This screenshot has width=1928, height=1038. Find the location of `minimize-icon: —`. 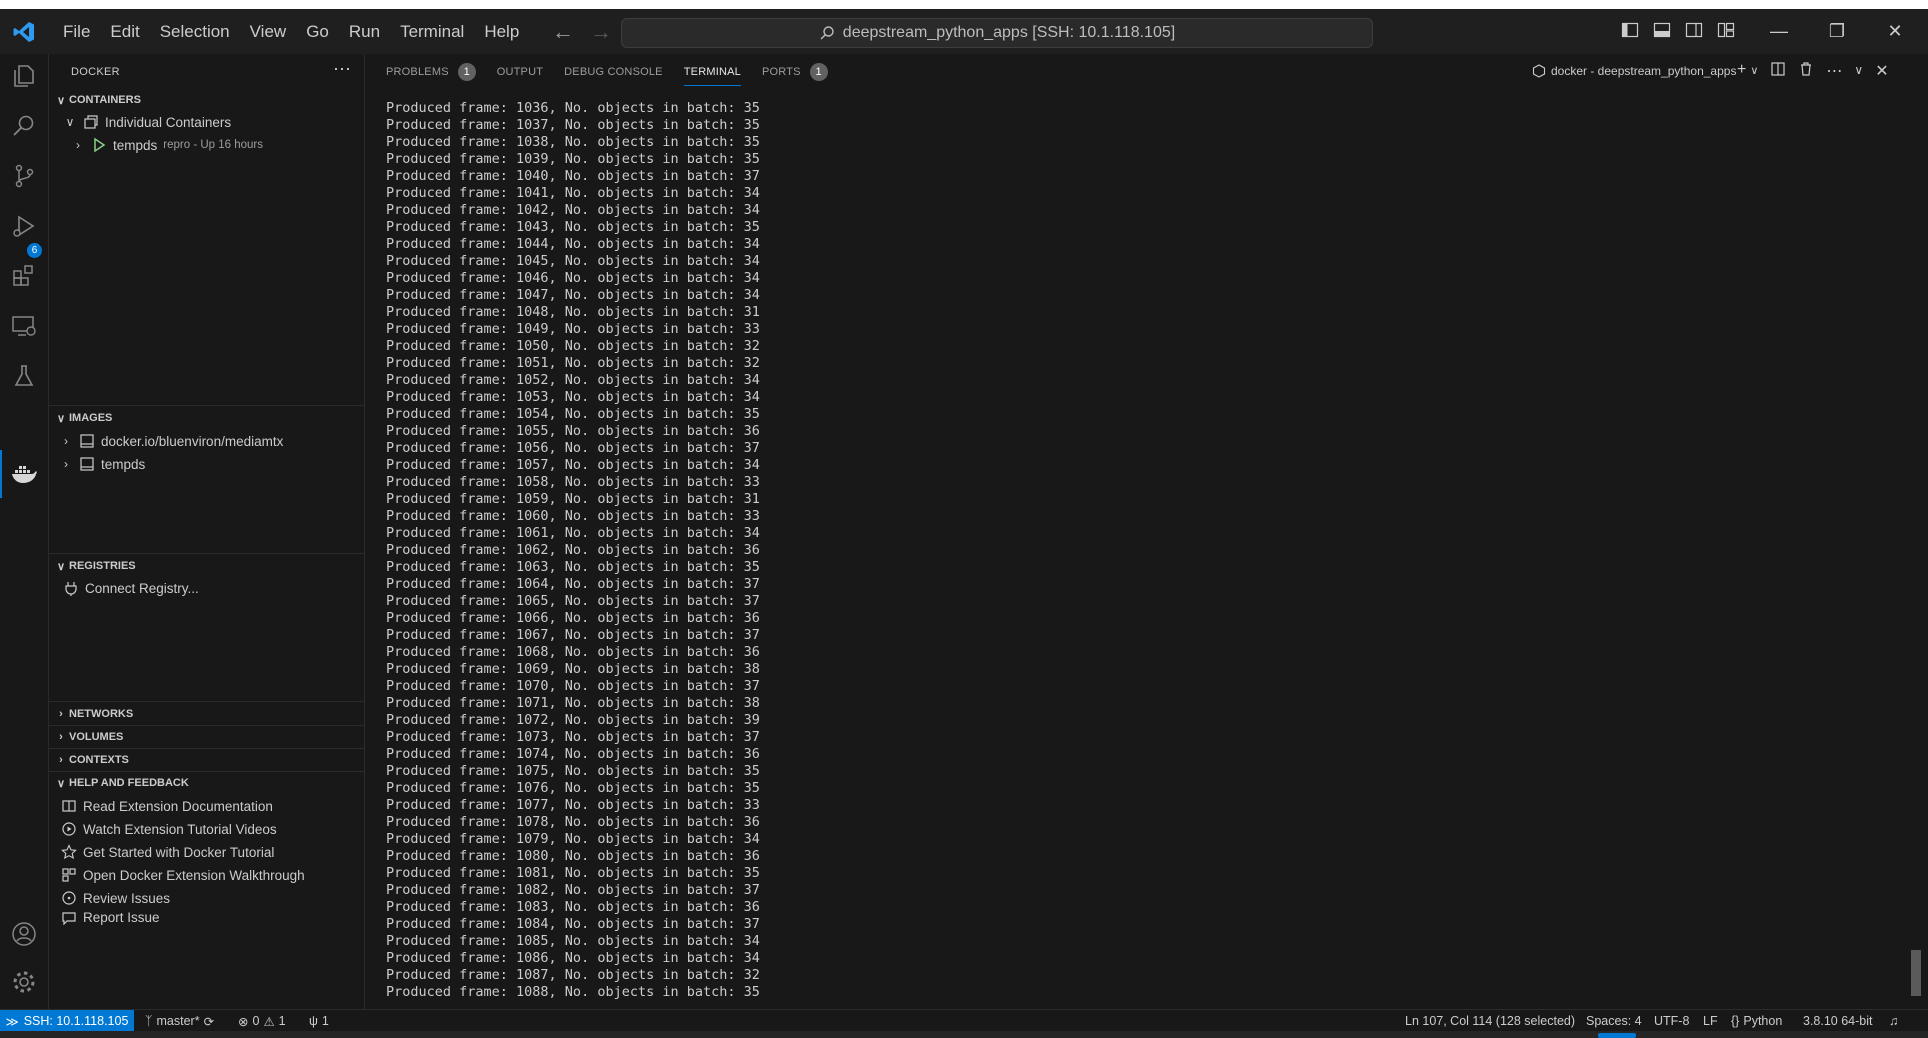

minimize-icon: — is located at coordinates (1779, 31).